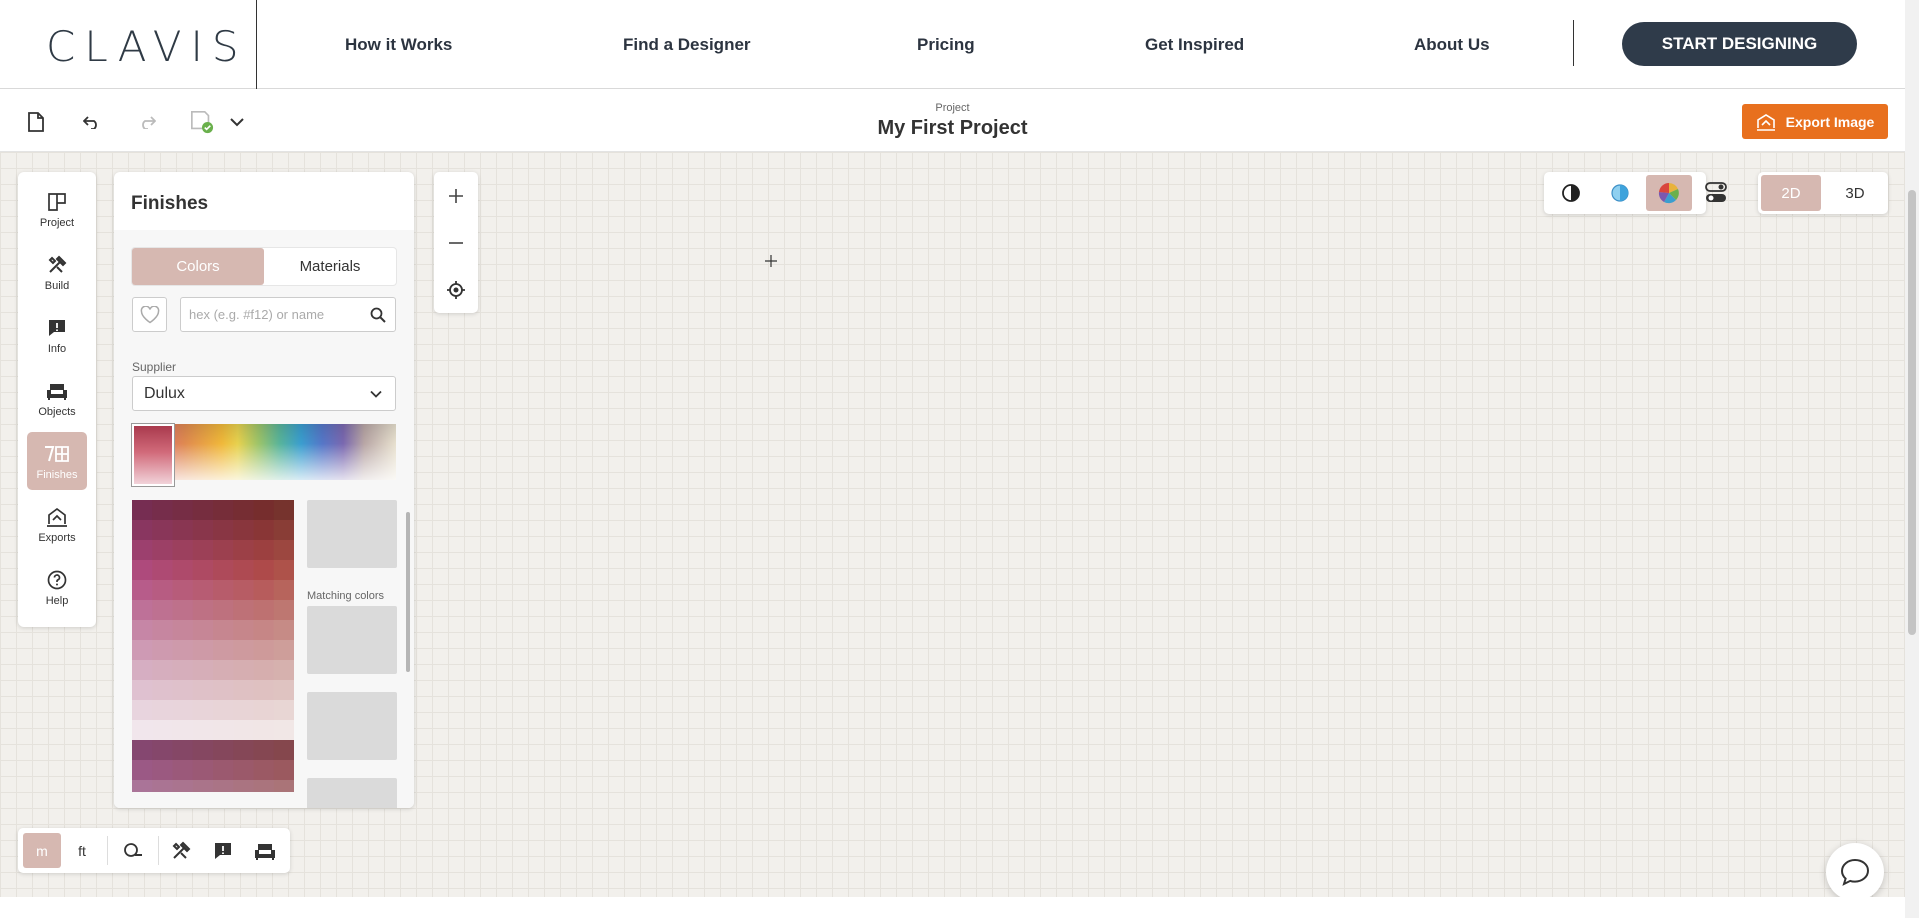  I want to click on supplier-value: Dulux, so click(164, 393).